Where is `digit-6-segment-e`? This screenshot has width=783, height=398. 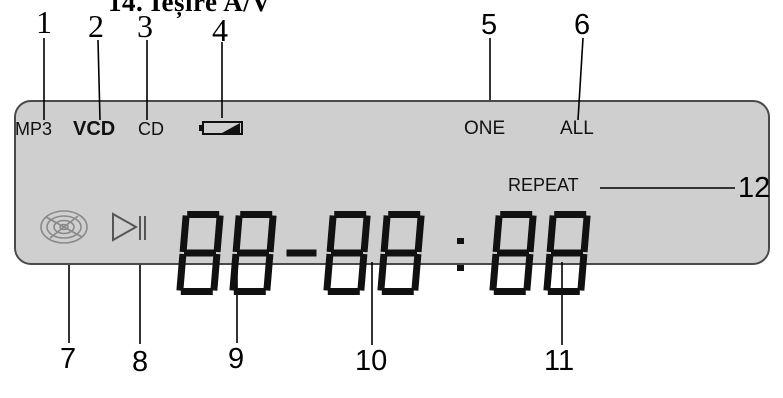
digit-6-segment-e is located at coordinates (548, 272).